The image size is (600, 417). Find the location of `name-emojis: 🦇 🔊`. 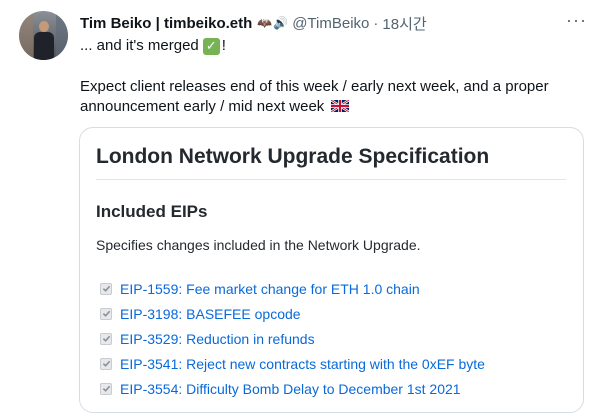

name-emojis: 🦇 🔊 is located at coordinates (272, 23).